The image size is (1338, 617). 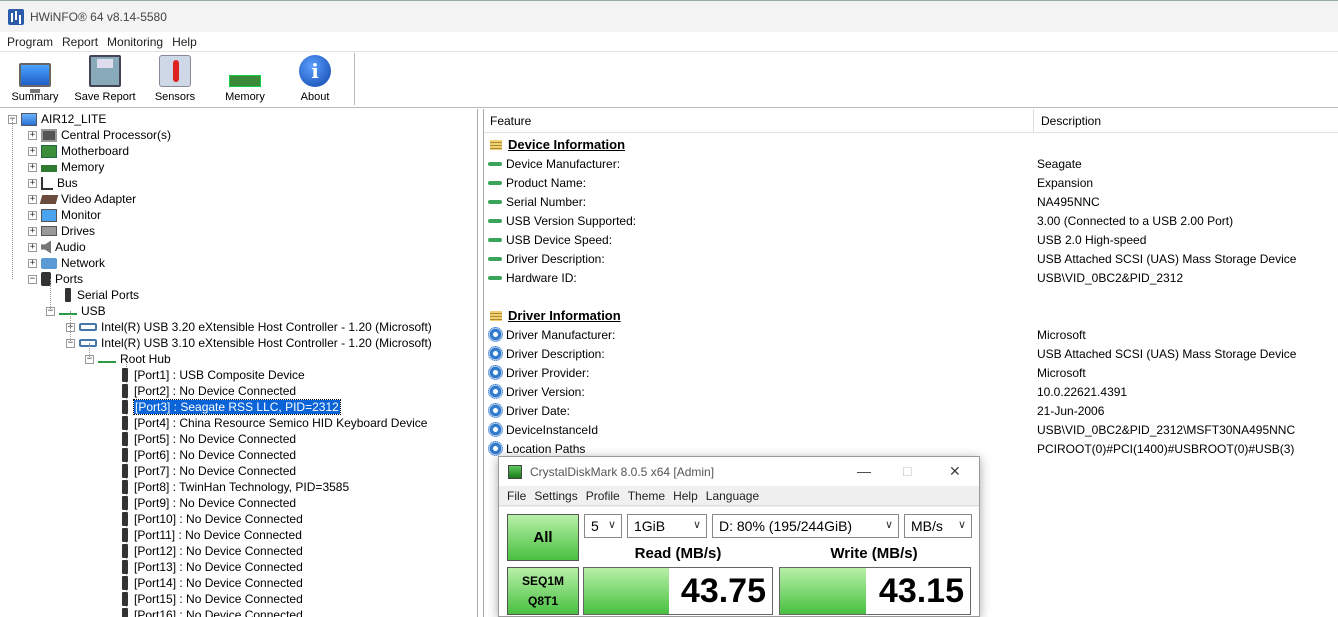 What do you see at coordinates (555, 353) in the screenshot?
I see `feature-cell: Driver Description:` at bounding box center [555, 353].